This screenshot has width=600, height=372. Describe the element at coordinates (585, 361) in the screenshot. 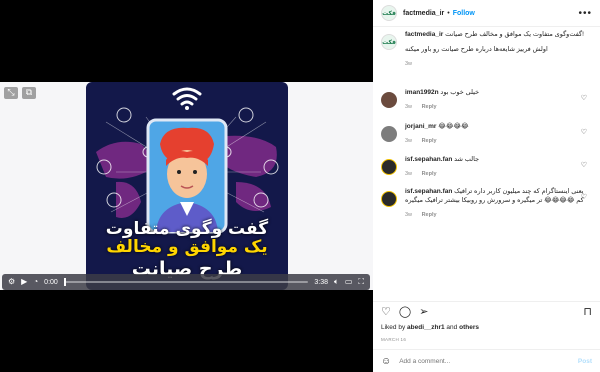

I see `post-button: Post` at that location.